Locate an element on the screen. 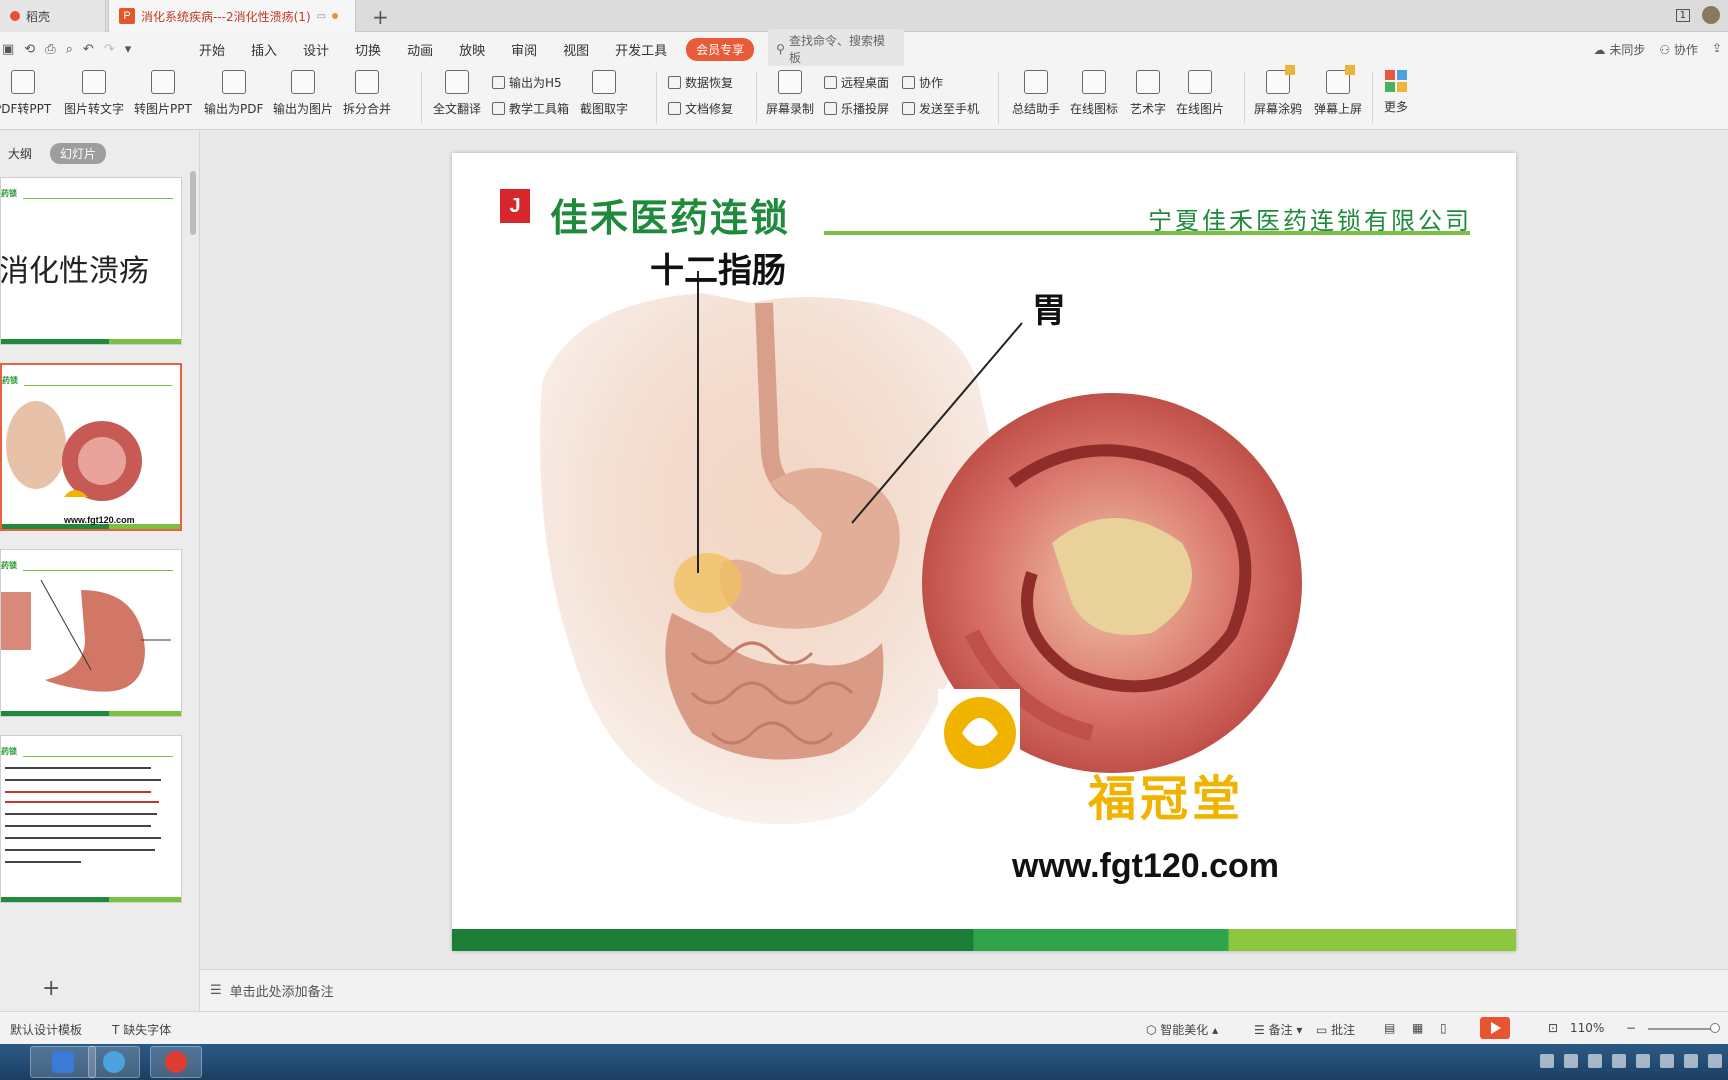 The image size is (1728, 1080). send-phone-button: 发送至手机 is located at coordinates (940, 108).